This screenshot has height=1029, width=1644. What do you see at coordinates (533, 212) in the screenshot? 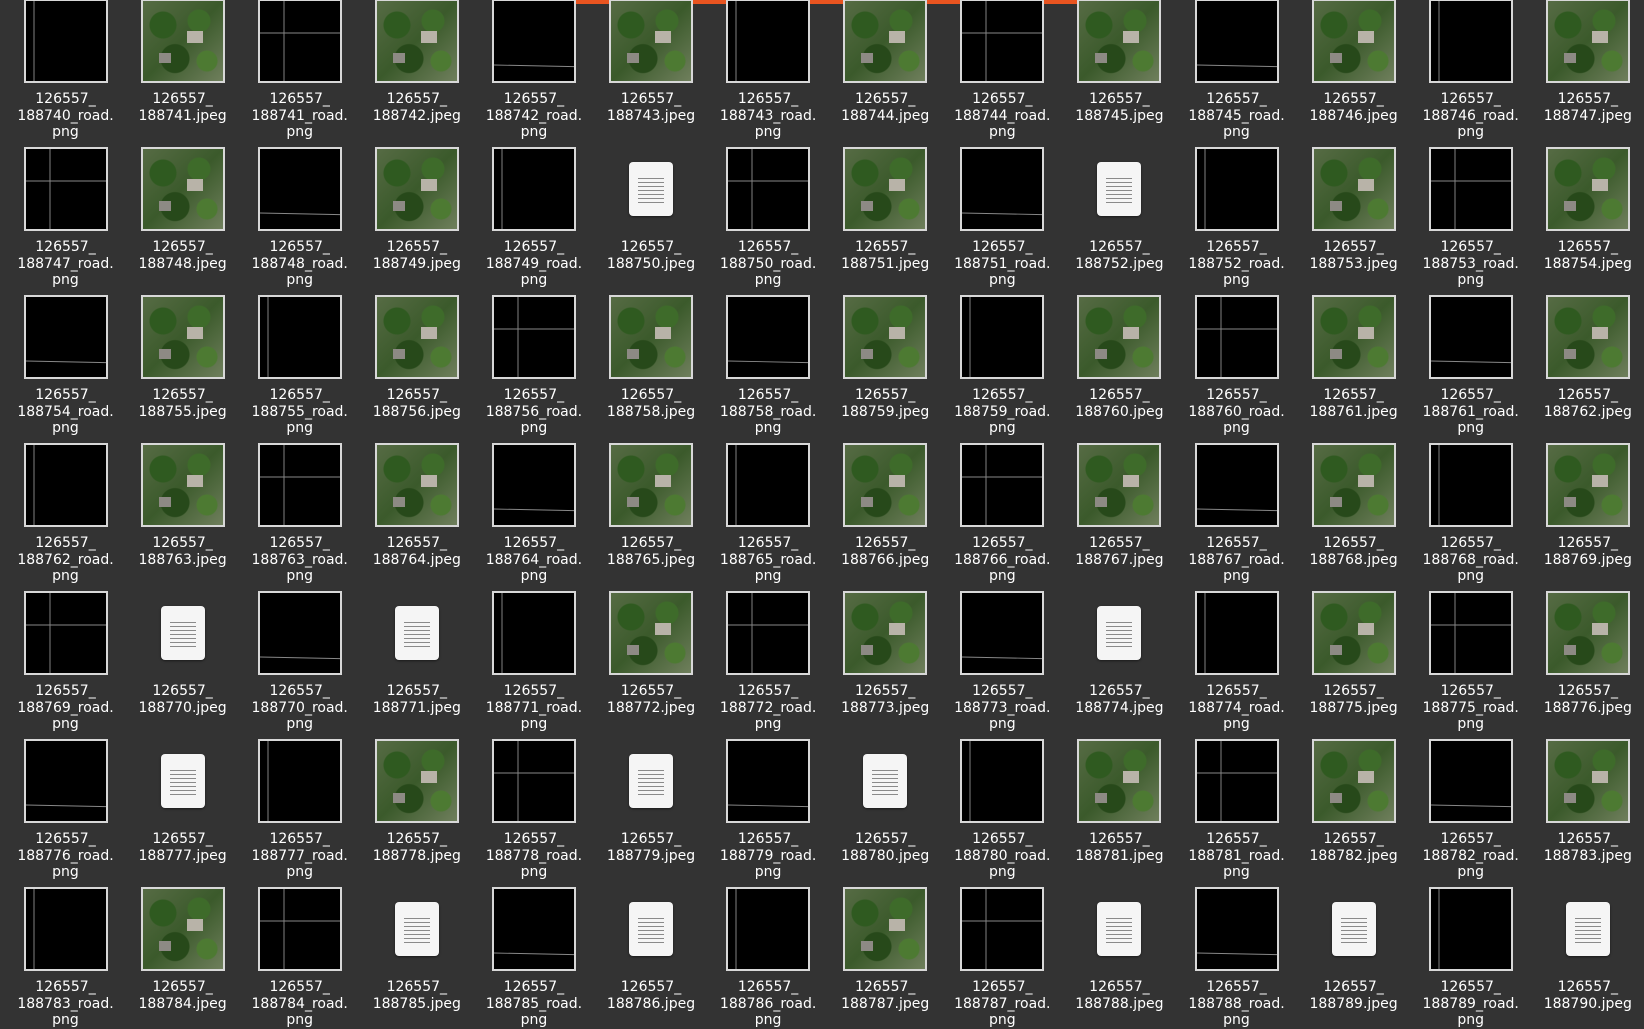
I see `file-item: 126557_ 188749_road. png` at bounding box center [533, 212].